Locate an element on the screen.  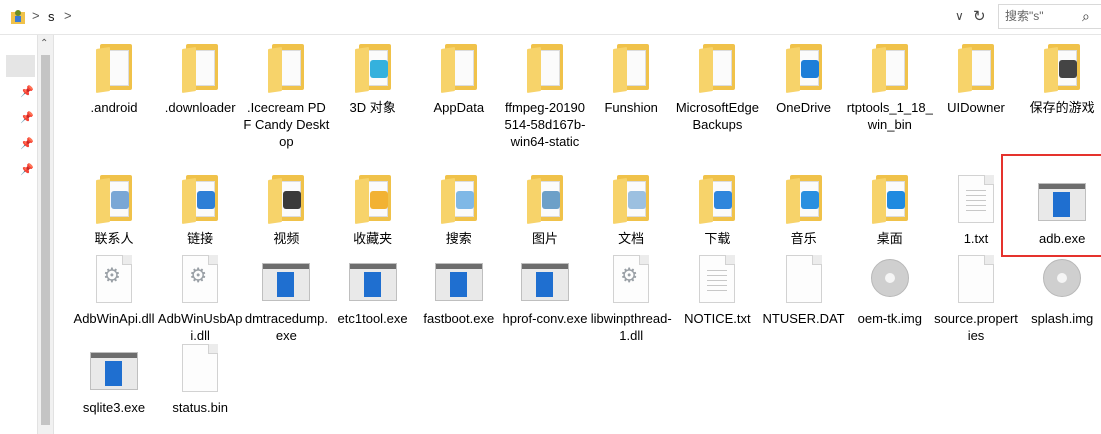
folder-item: Funshion is located at coordinates (631, 78).